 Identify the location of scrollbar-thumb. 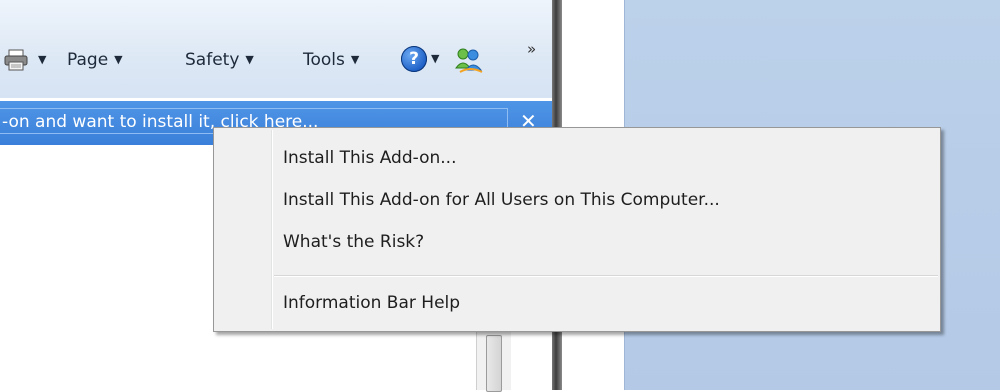
(494, 363).